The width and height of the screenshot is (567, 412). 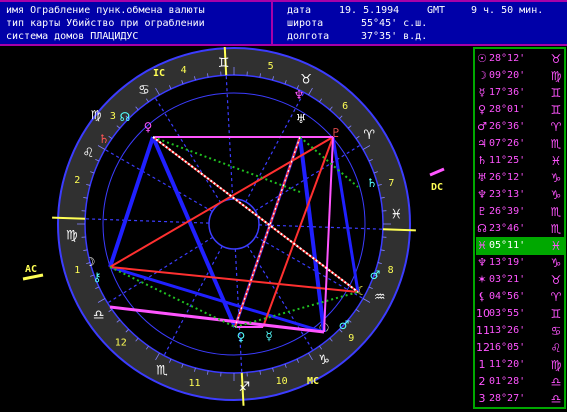 What do you see at coordinates (507, 382) in the screenshot?
I see `position-degree: 01°28'` at bounding box center [507, 382].